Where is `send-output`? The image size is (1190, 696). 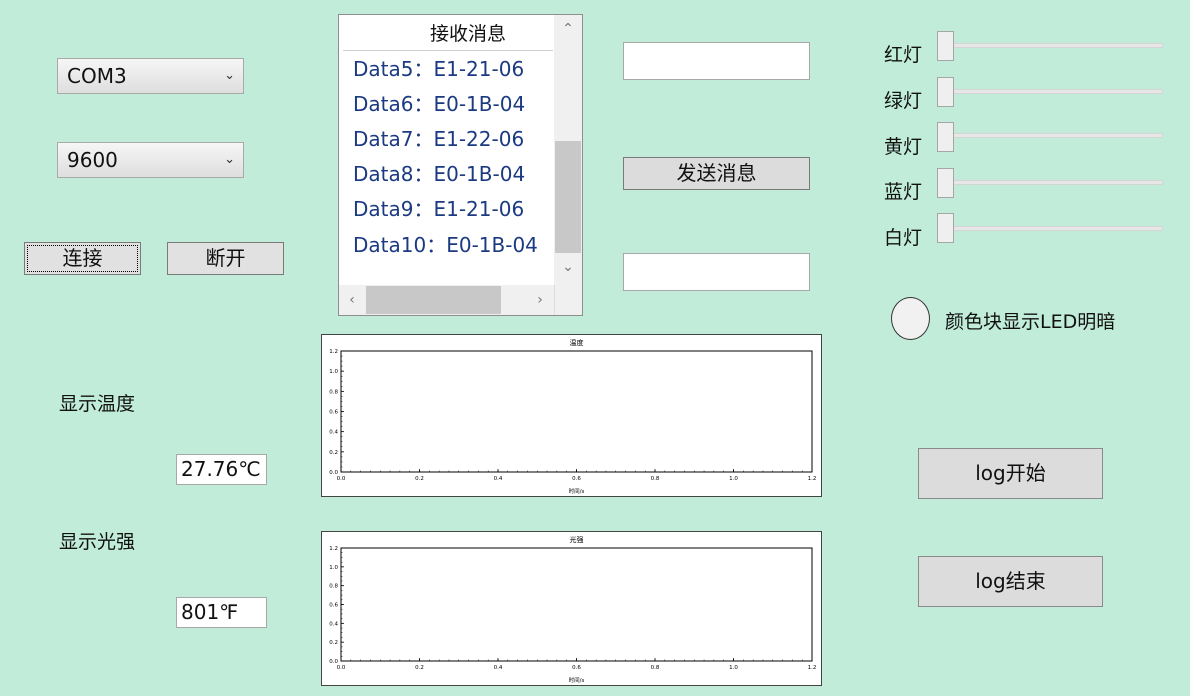 send-output is located at coordinates (716, 272).